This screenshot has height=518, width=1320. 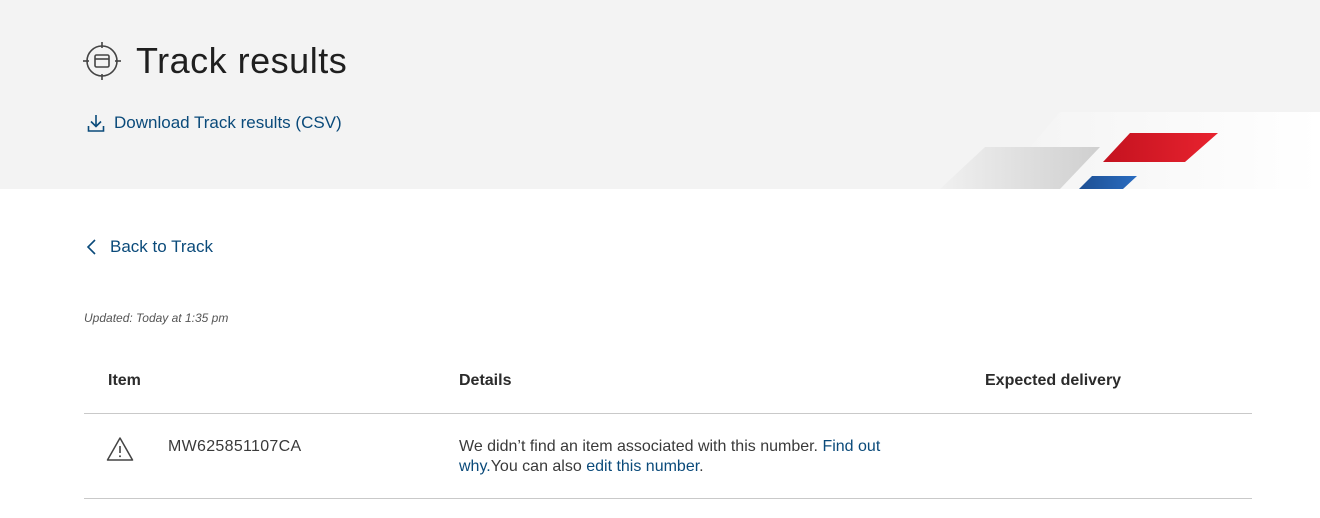 What do you see at coordinates (92, 247) in the screenshot?
I see `chevron-left-icon` at bounding box center [92, 247].